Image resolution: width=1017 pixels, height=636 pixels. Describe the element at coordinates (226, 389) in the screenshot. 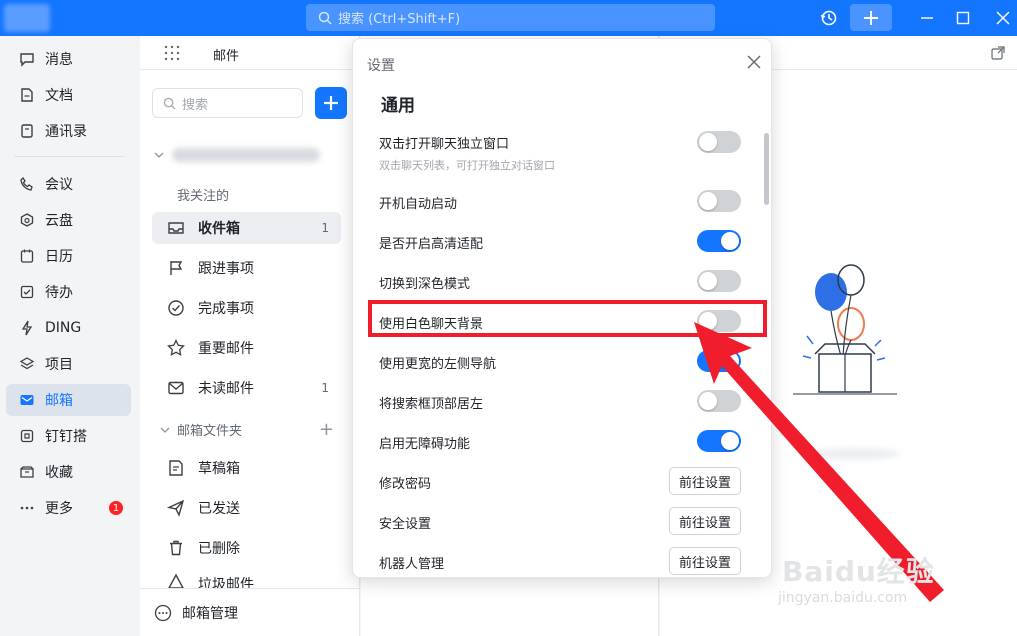

I see `folder-label: 未读邮件` at that location.